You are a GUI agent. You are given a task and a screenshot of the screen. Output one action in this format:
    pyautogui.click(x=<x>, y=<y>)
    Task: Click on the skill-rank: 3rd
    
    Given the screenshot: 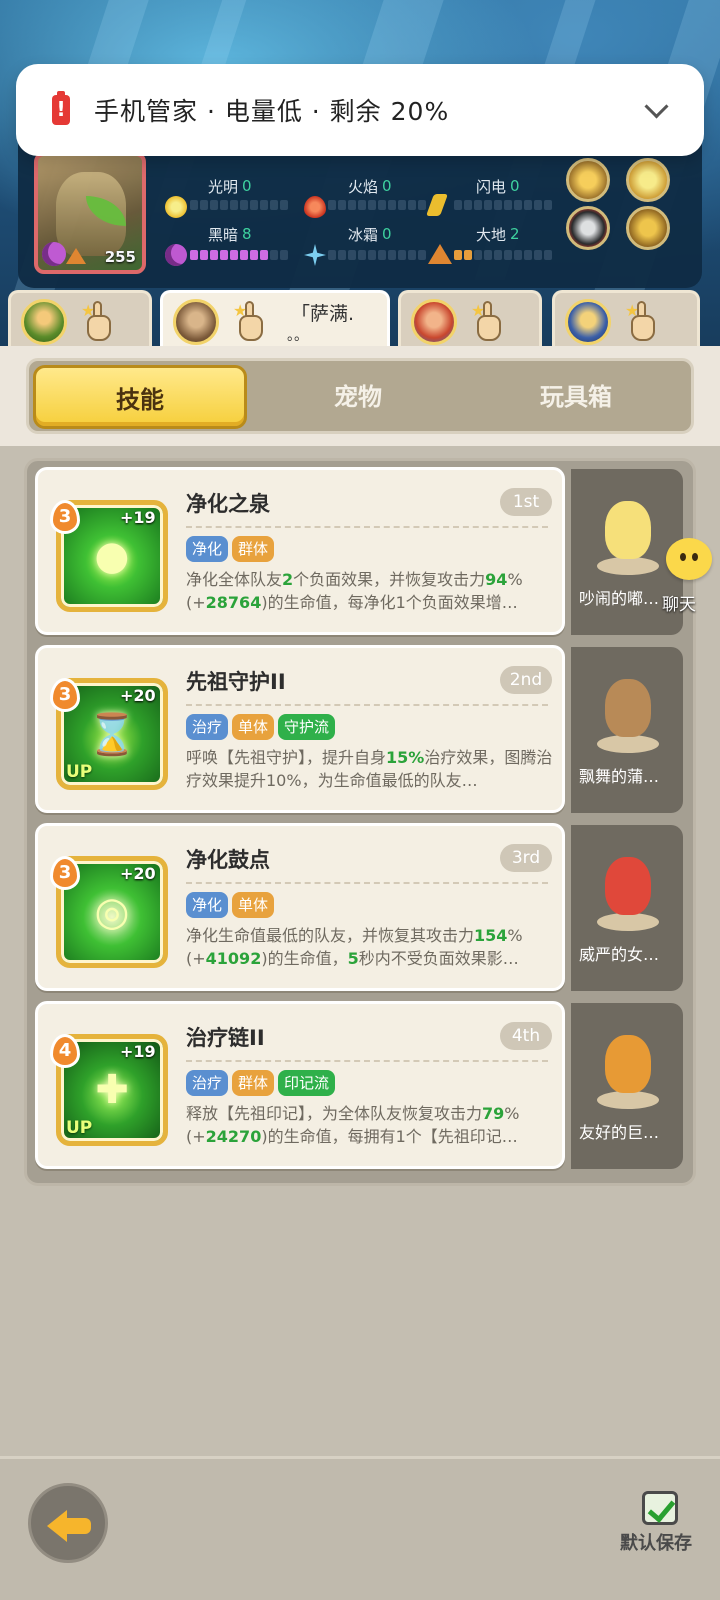 What is the action you would take?
    pyautogui.click(x=526, y=858)
    